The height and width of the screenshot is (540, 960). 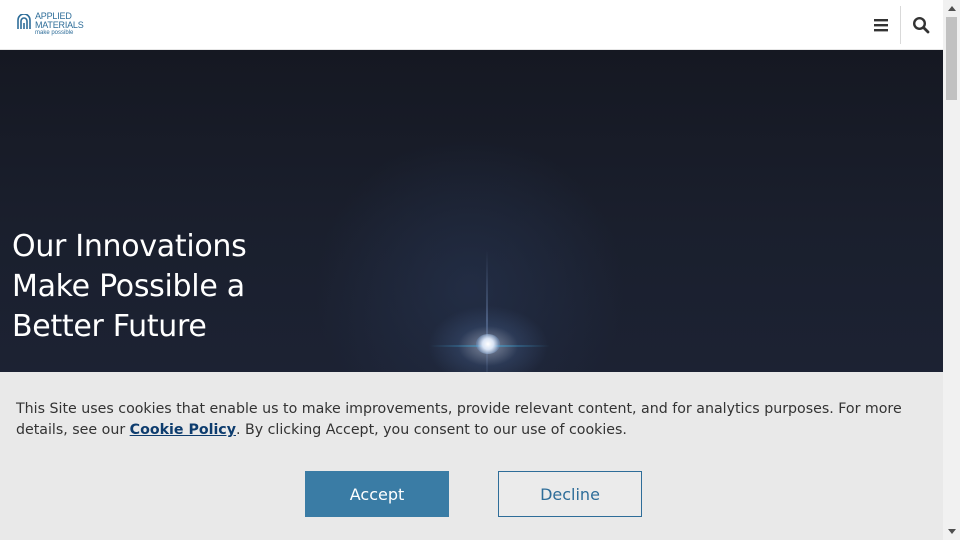 I want to click on scrollbar-thumb, so click(x=951, y=58).